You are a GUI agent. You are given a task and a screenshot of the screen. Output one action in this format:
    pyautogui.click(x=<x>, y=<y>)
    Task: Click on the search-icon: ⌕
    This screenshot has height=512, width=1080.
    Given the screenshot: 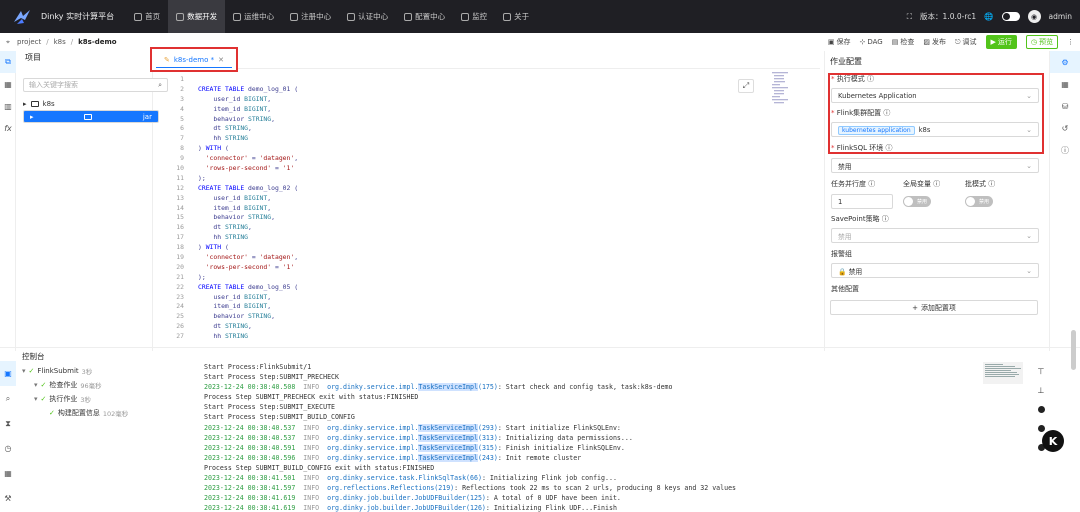 What is the action you would take?
    pyautogui.click(x=8, y=398)
    